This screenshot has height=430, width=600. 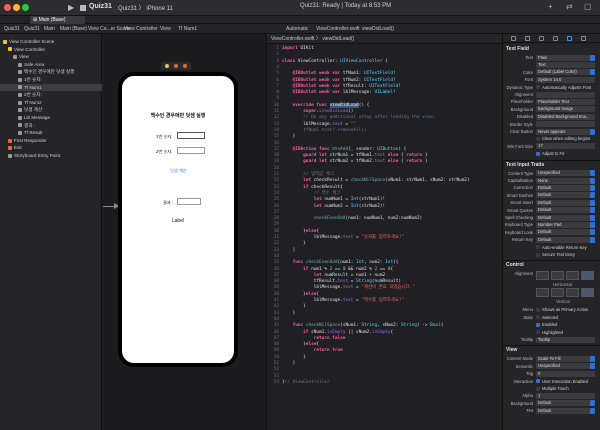 What do you see at coordinates (51, 102) in the screenshot?
I see `outline-item: Tf Num2` at bounding box center [51, 102].